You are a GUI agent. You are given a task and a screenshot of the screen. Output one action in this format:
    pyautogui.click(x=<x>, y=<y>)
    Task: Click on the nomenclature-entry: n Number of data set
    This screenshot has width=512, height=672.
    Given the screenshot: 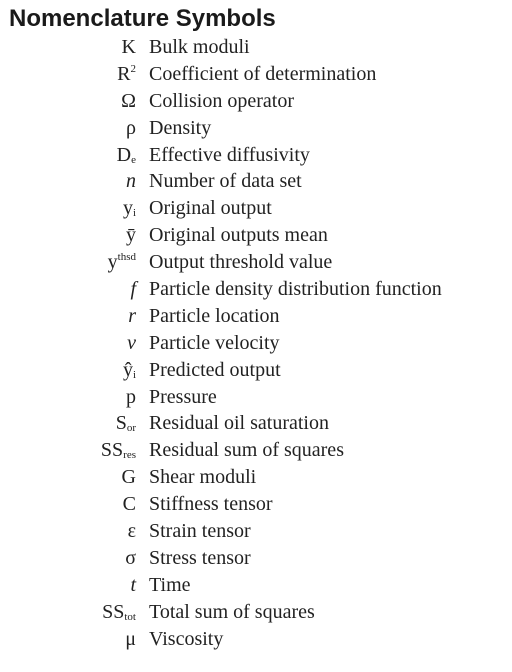 What is the action you would take?
    pyautogui.click(x=256, y=181)
    